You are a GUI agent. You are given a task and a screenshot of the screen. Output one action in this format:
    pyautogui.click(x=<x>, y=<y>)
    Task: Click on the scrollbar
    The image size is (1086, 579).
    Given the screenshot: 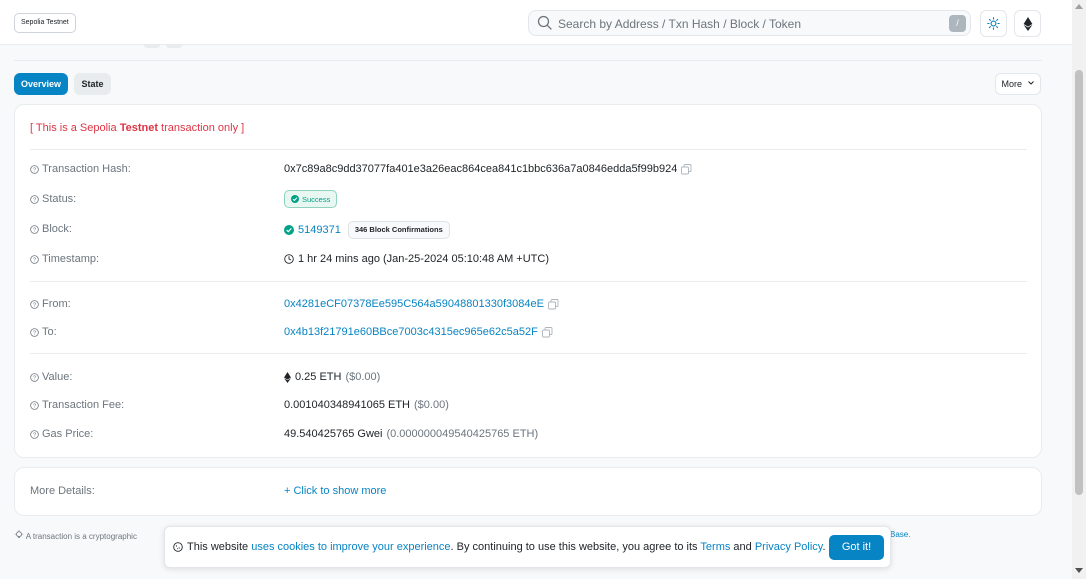 What is the action you would take?
    pyautogui.click(x=1079, y=289)
    